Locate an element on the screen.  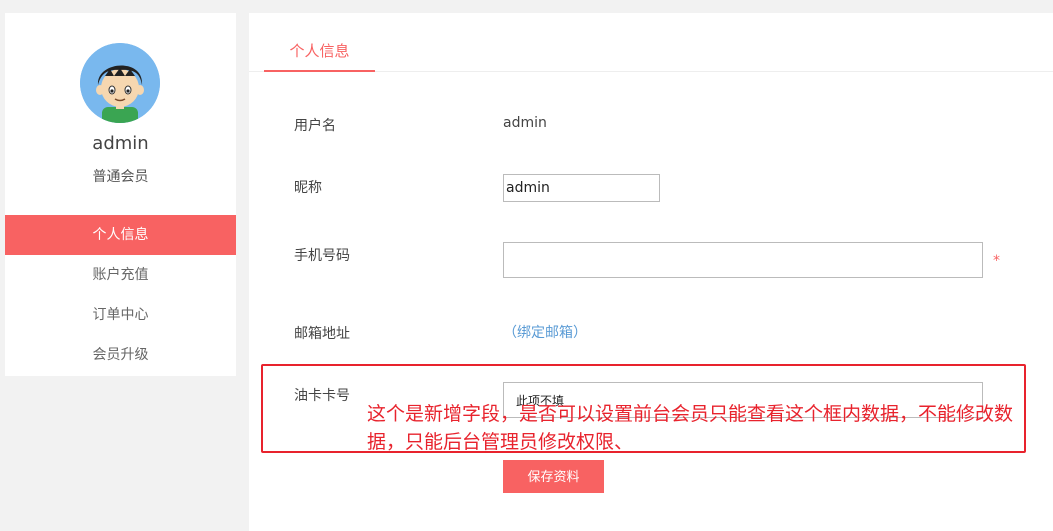
sidebar-item-upgrade: 会员升级 is located at coordinates (120, 355).